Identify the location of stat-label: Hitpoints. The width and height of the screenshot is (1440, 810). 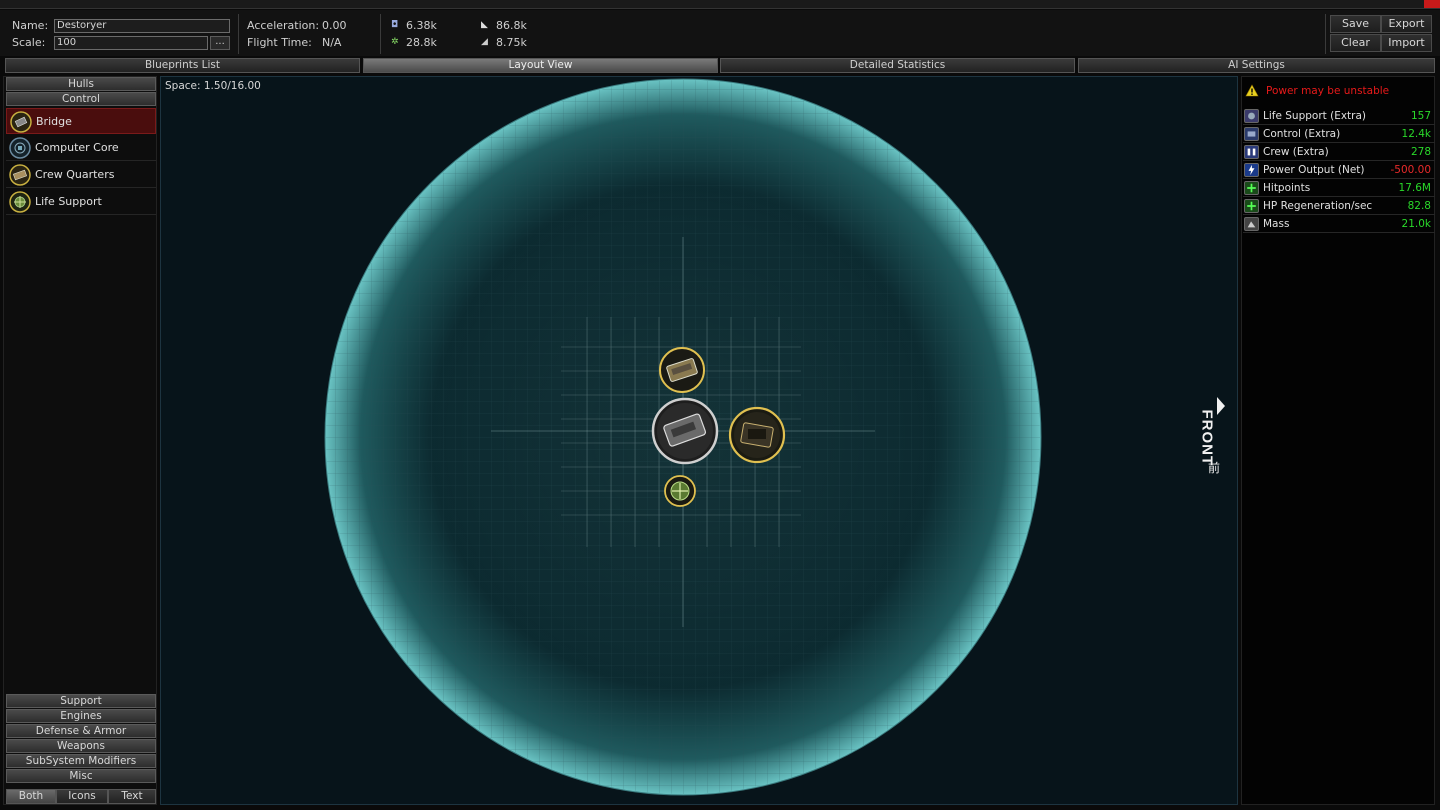
(1287, 188).